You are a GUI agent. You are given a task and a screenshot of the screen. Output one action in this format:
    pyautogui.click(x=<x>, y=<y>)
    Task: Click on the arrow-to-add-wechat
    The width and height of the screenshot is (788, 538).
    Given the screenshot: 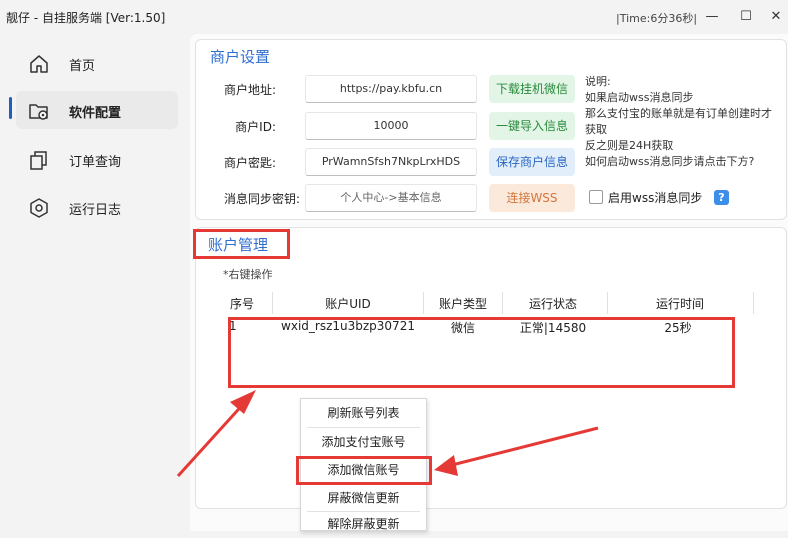 What is the action you would take?
    pyautogui.click(x=516, y=451)
    